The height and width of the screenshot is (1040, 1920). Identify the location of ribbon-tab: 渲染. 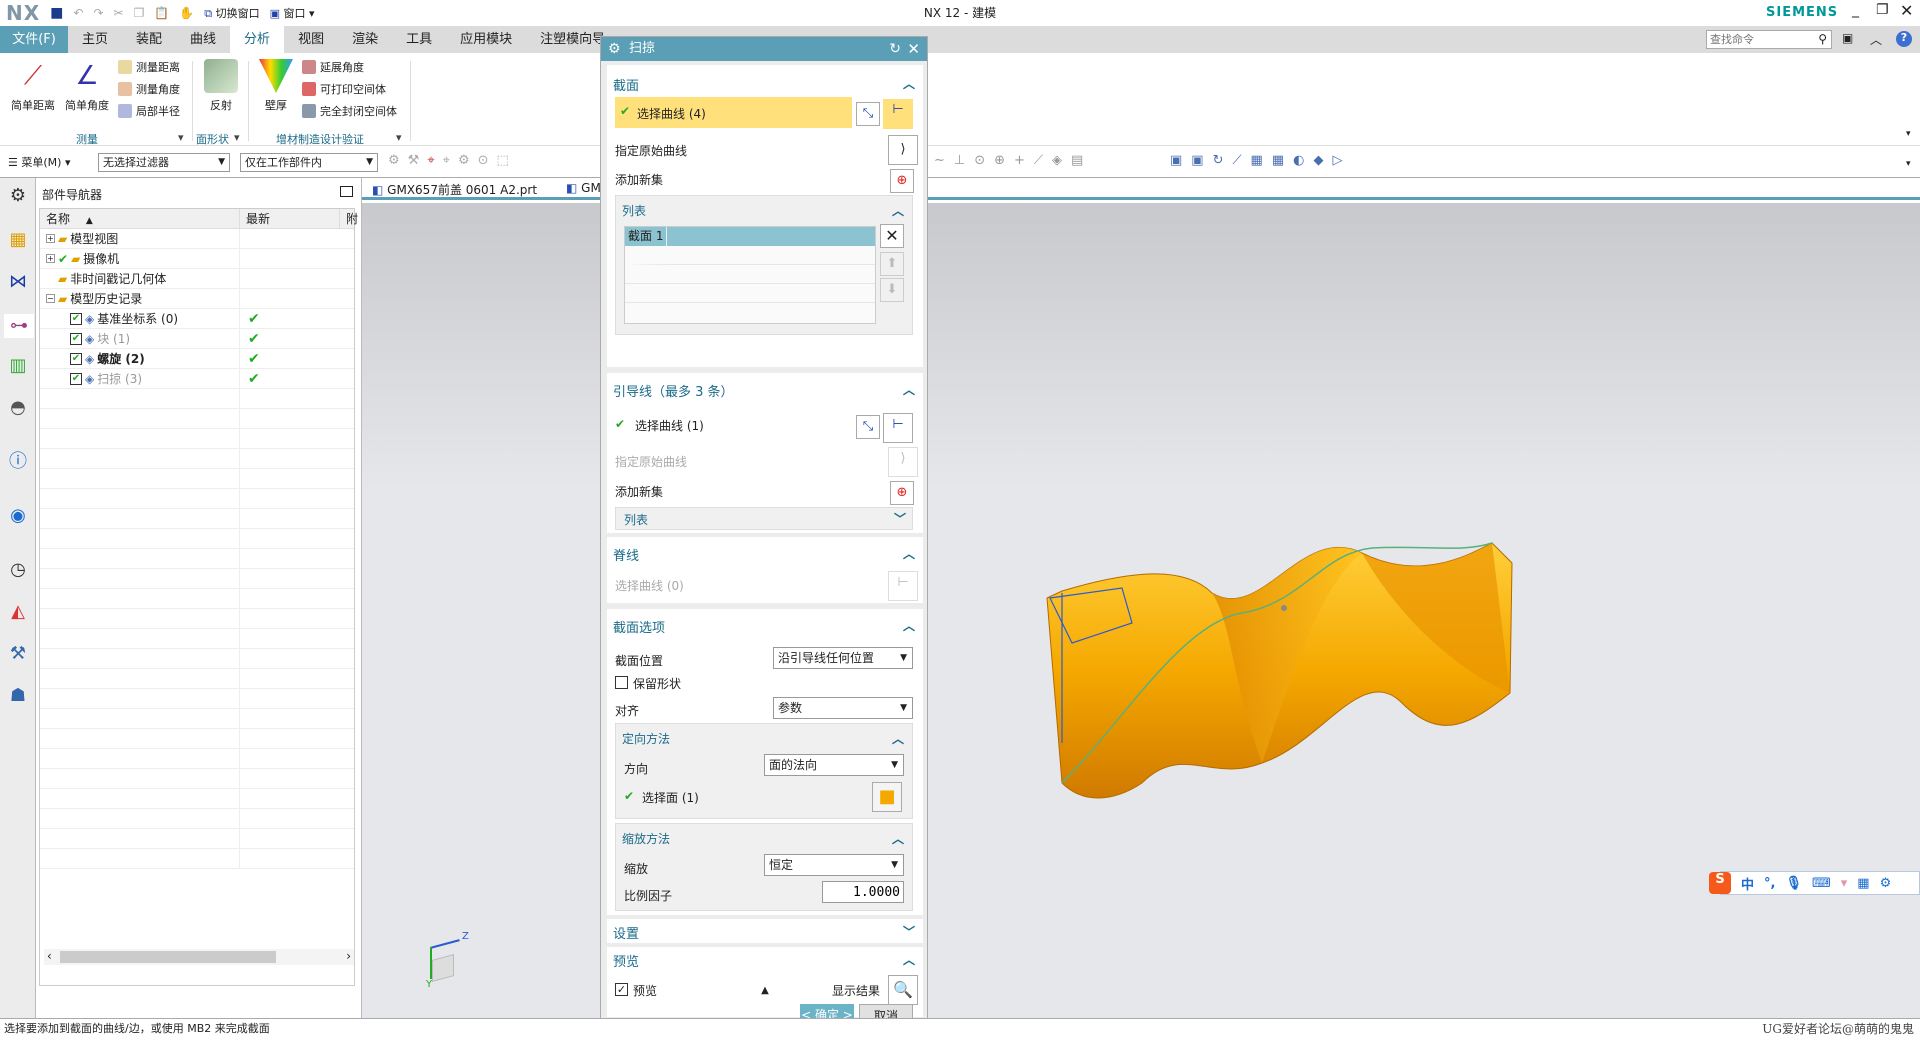
(365, 39).